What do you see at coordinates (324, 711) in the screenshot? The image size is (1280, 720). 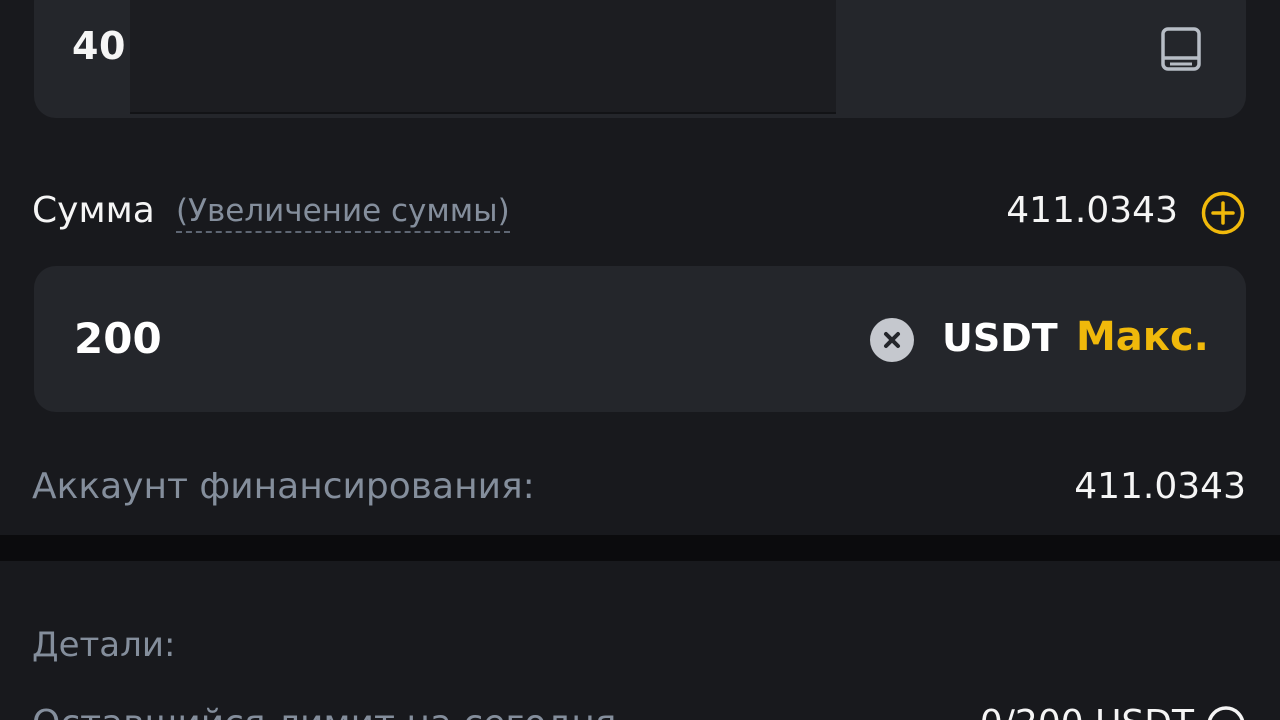 I see `daily-limit-label: Оставшийся лимит на сегодня` at bounding box center [324, 711].